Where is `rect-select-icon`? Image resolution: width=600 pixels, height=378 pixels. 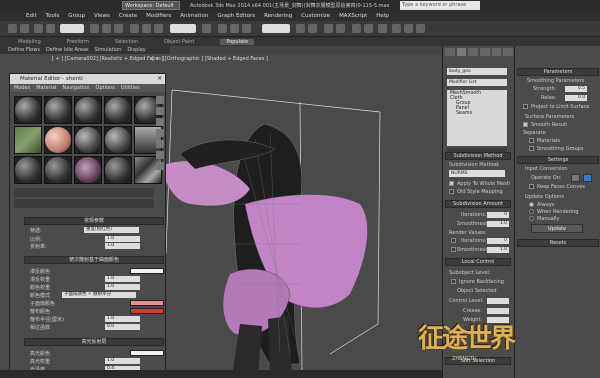
rect-select-icon is located at coordinates (118, 28).